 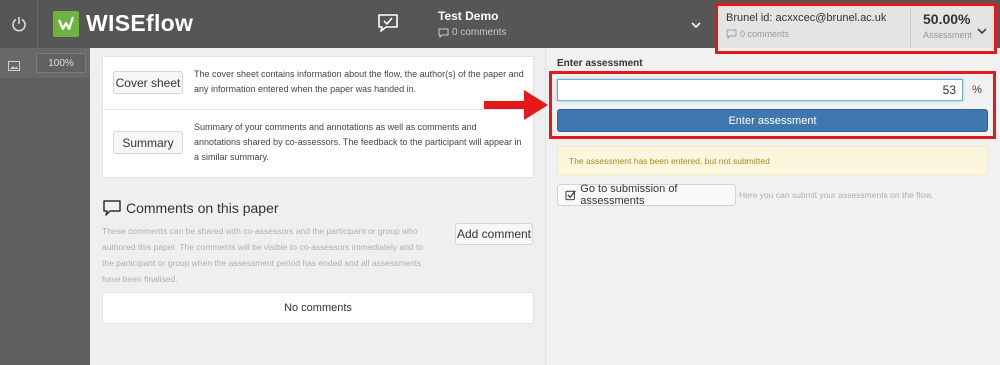 I want to click on power-icon, so click(x=18, y=24).